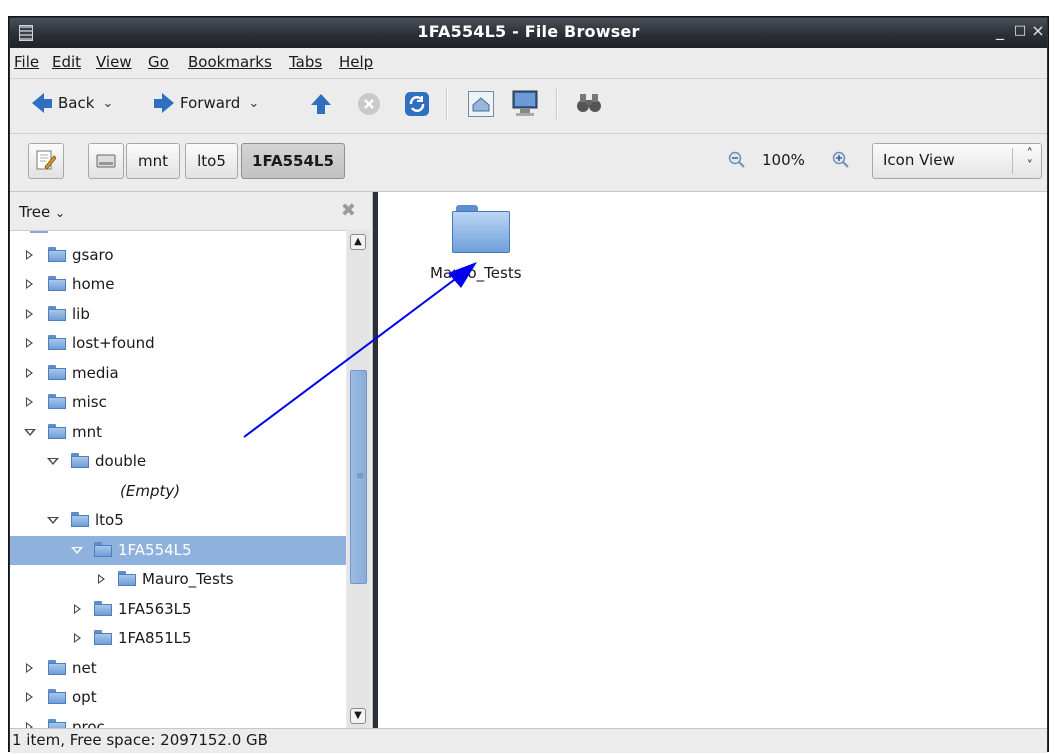 This screenshot has width=1055, height=754. I want to click on annotation-arrow, so click(360, 350).